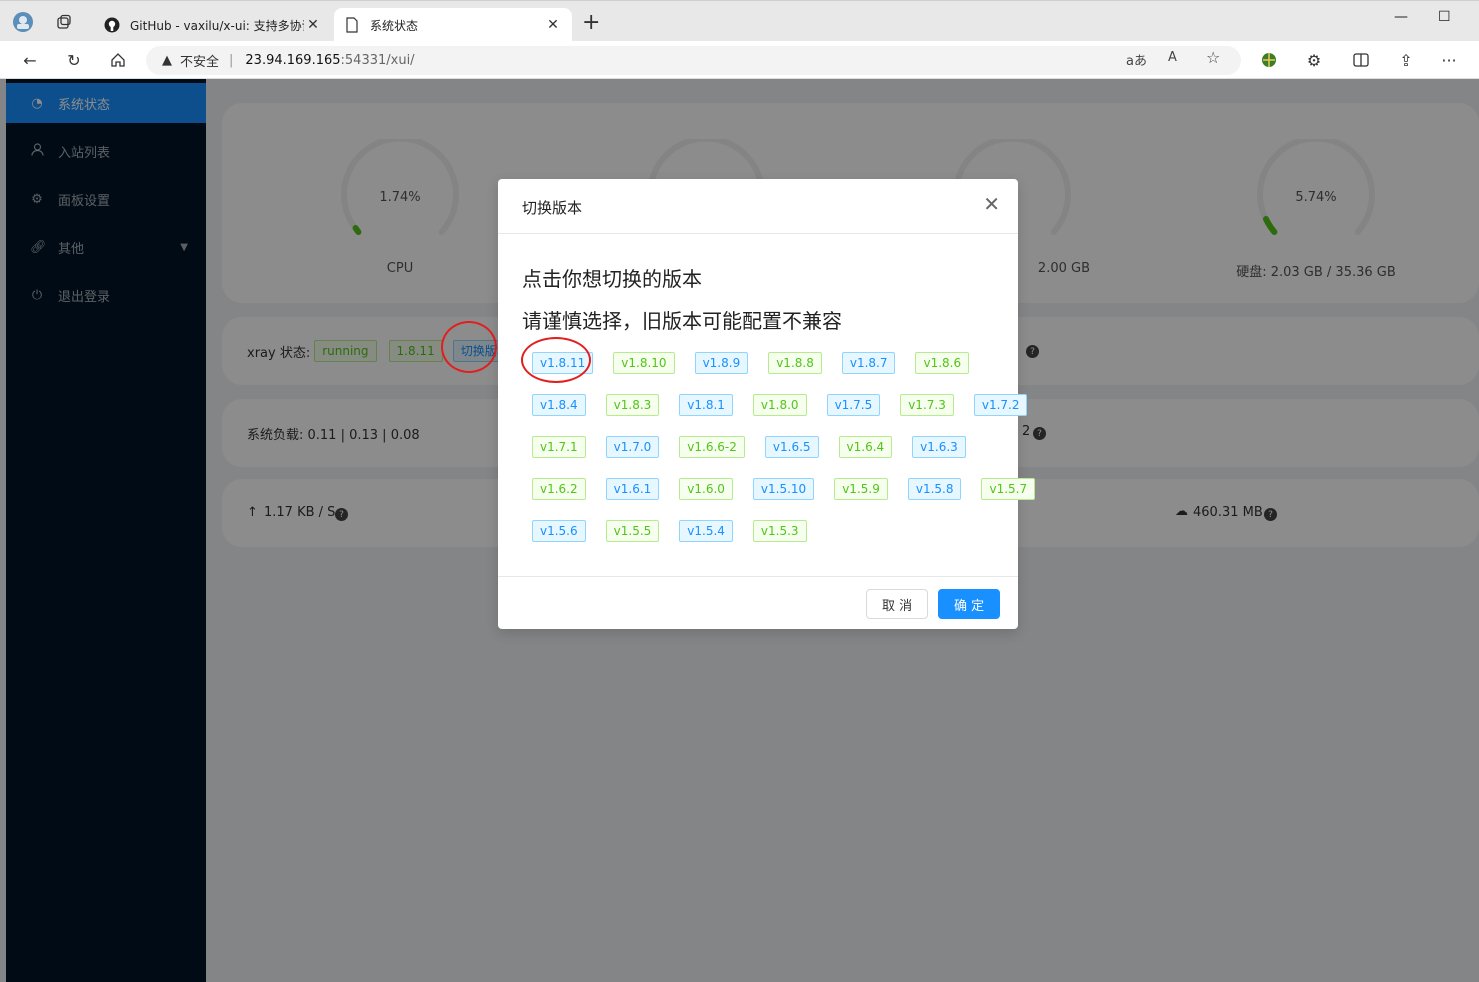 The width and height of the screenshot is (1479, 982). What do you see at coordinates (939, 447) in the screenshot?
I see `version-tag: v1.6.3` at bounding box center [939, 447].